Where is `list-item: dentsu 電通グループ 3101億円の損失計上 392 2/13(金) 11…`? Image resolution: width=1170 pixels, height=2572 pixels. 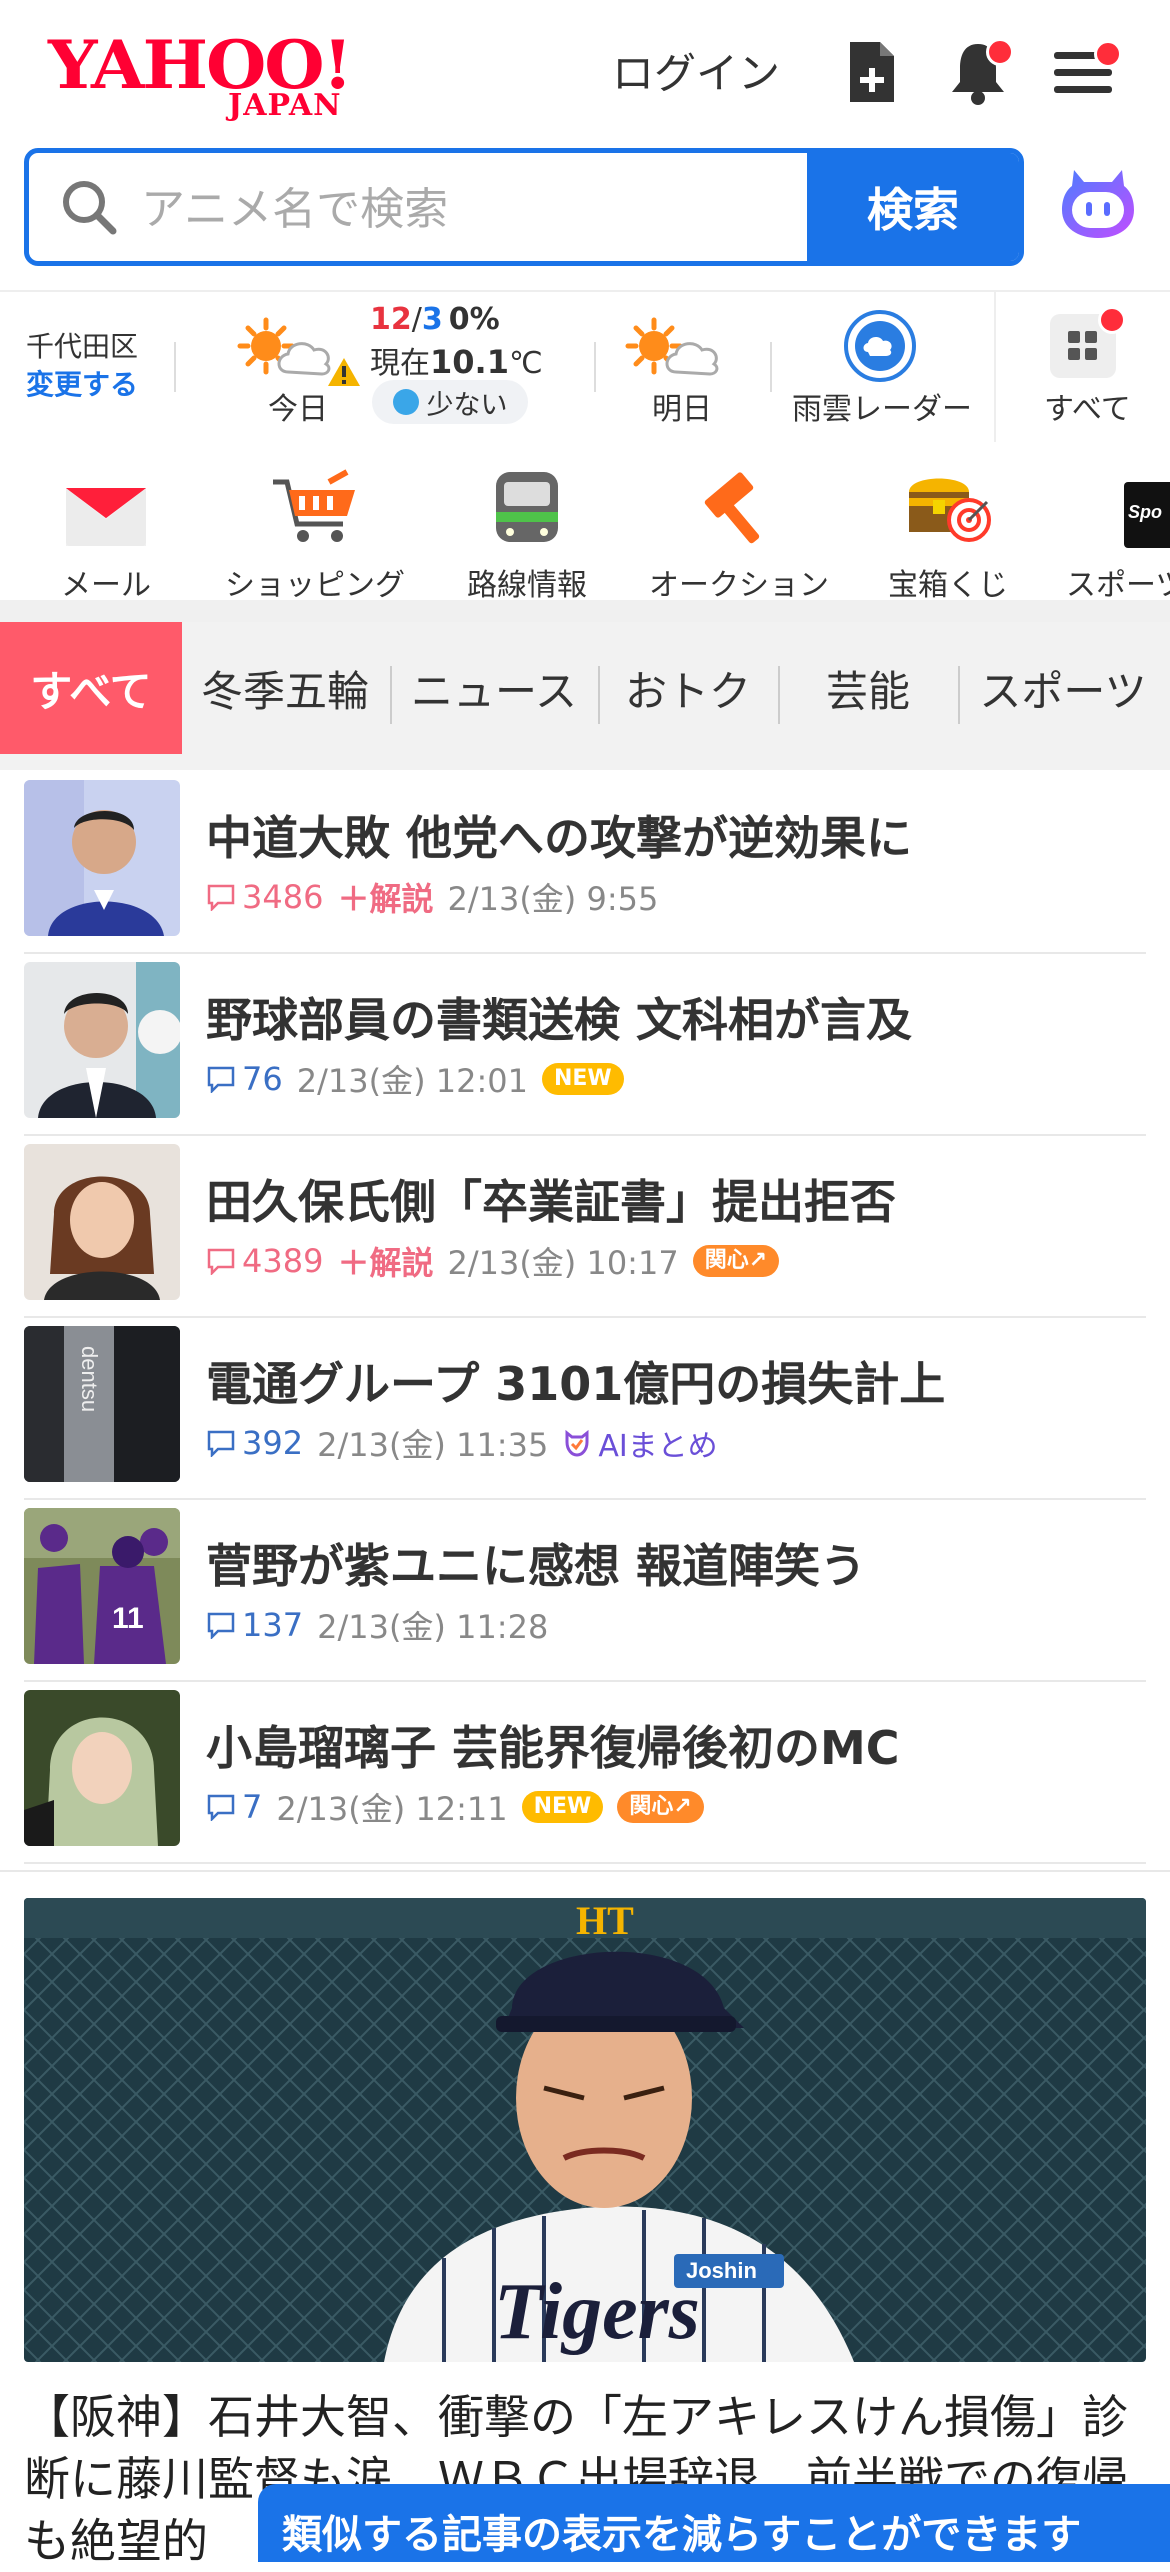 list-item: dentsu 電通グループ 3101億円の損失計上 392 2/13(金) 11… is located at coordinates (585, 1408).